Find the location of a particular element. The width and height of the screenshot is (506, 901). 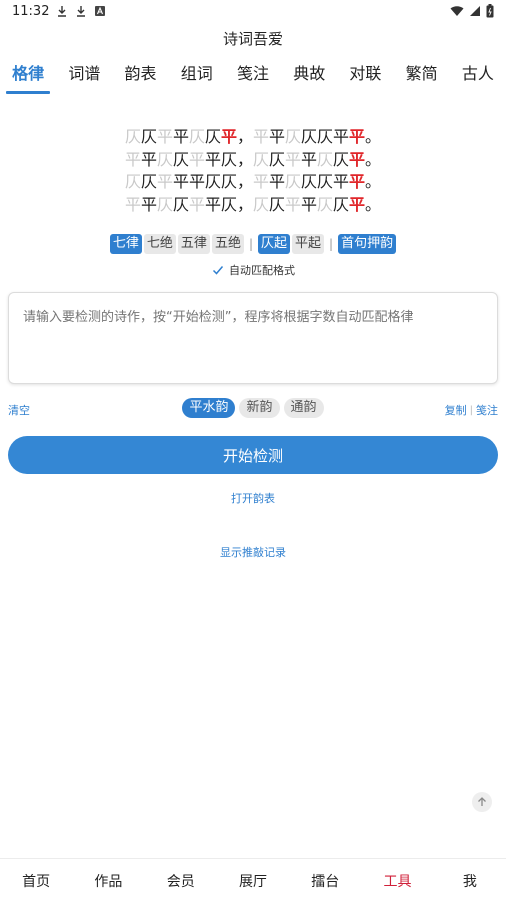

format-chip-row: 七律 七绝 五律 五绝 | 仄起 平起 | 首句押韵 is located at coordinates (253, 244).